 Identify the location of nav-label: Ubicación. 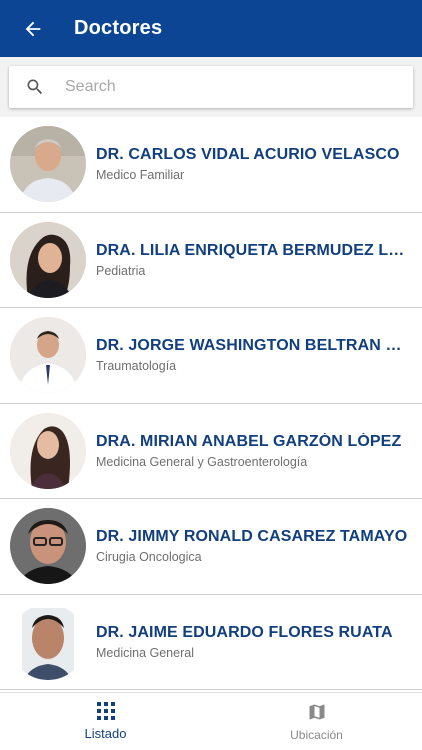
(316, 734).